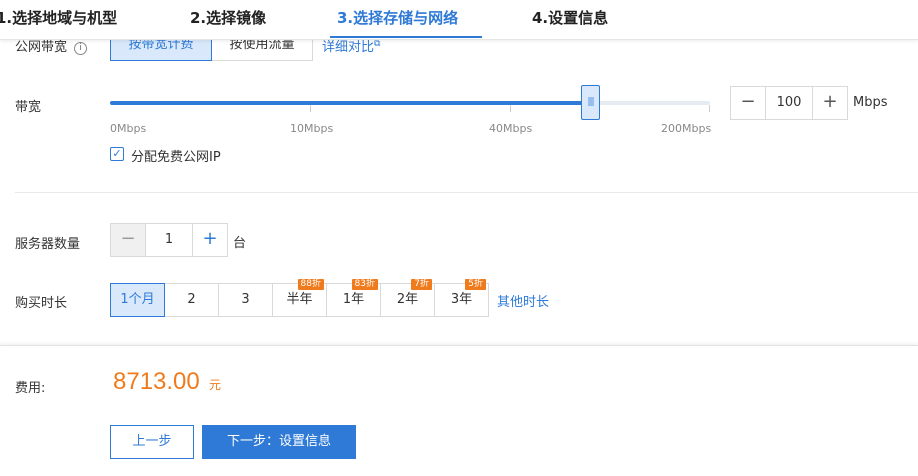 This screenshot has height=476, width=918. I want to click on server-count-stepper: − 1 +, so click(169, 240).